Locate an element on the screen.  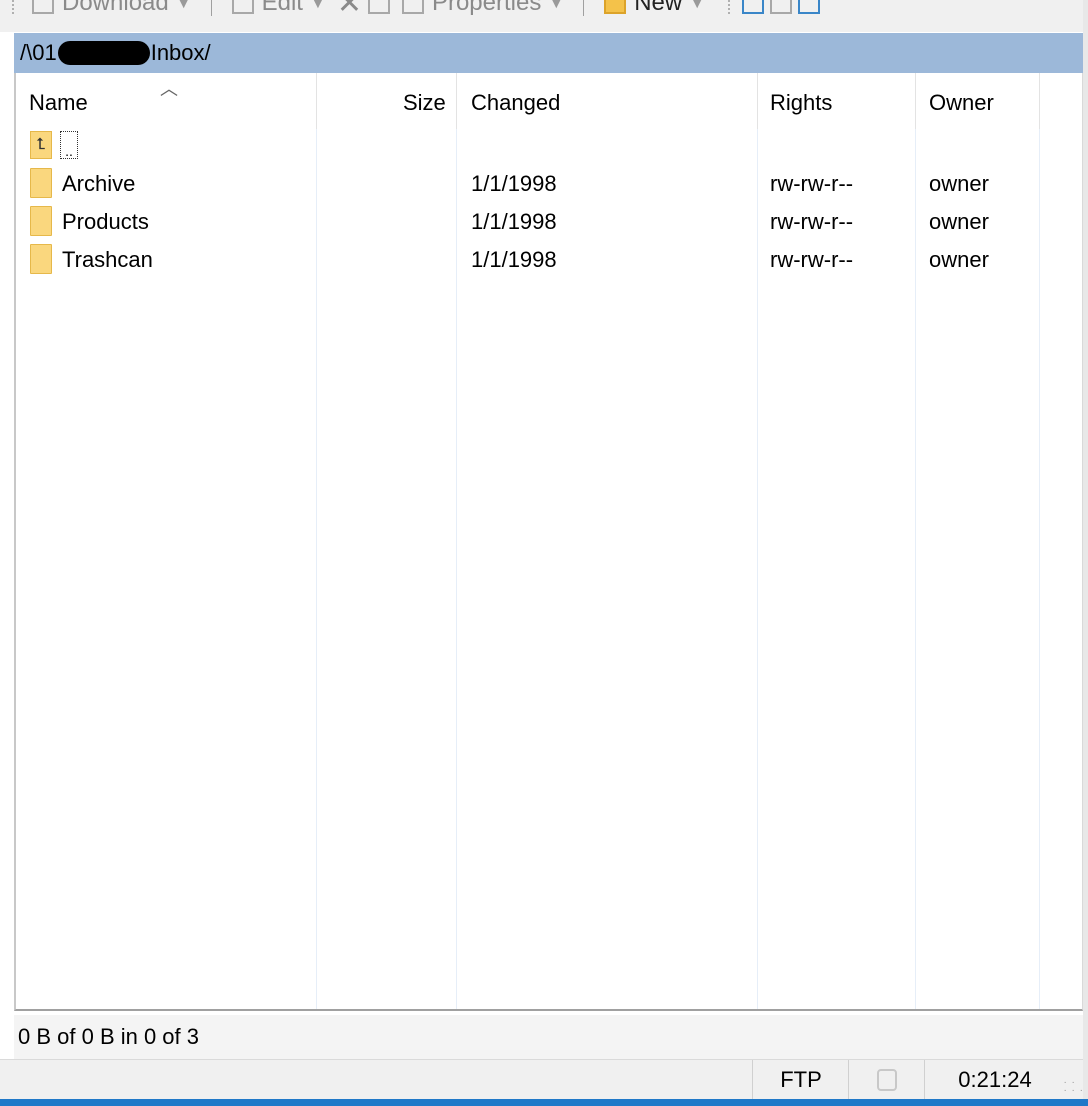
encryption-indicator is located at coordinates (886, 1080).